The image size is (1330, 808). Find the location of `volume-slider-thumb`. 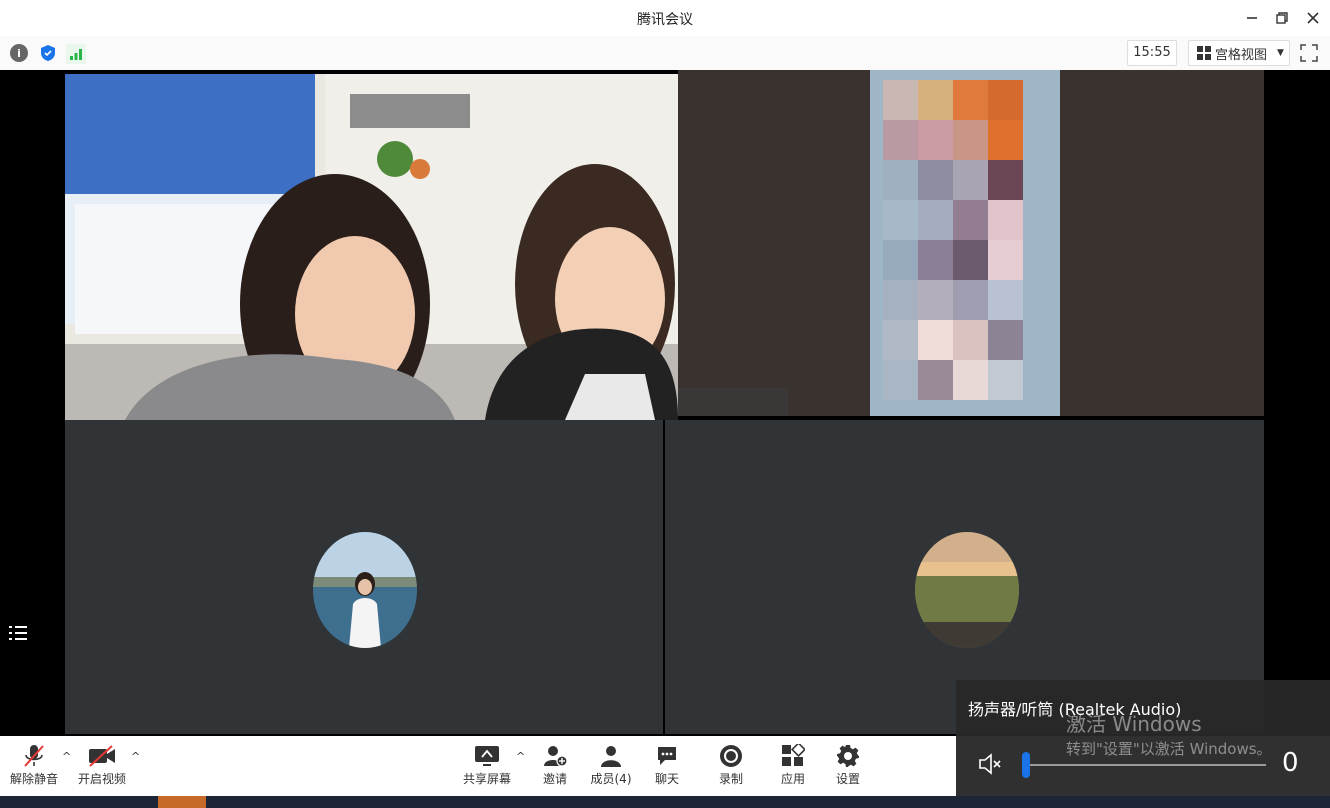

volume-slider-thumb is located at coordinates (1026, 765).